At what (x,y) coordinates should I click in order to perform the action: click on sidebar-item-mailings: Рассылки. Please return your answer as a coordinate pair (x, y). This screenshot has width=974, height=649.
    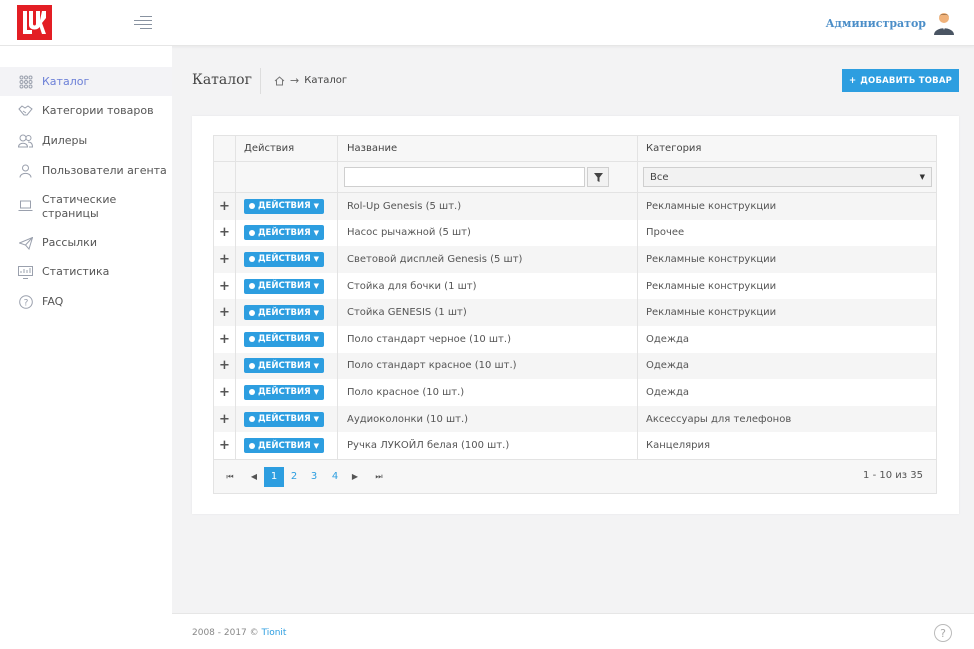
    Looking at the image, I should click on (86, 243).